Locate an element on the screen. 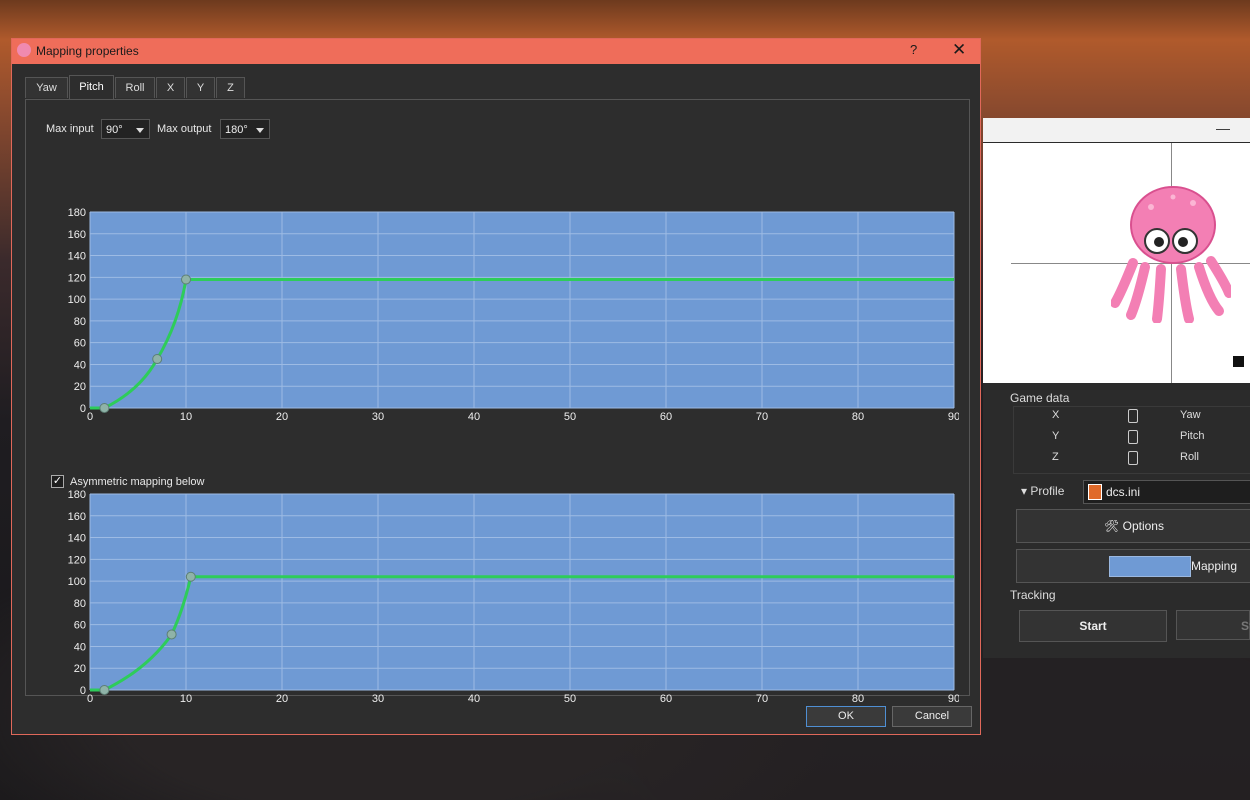  game-data-row: X 0 Yaw is located at coordinates (1132, 419).